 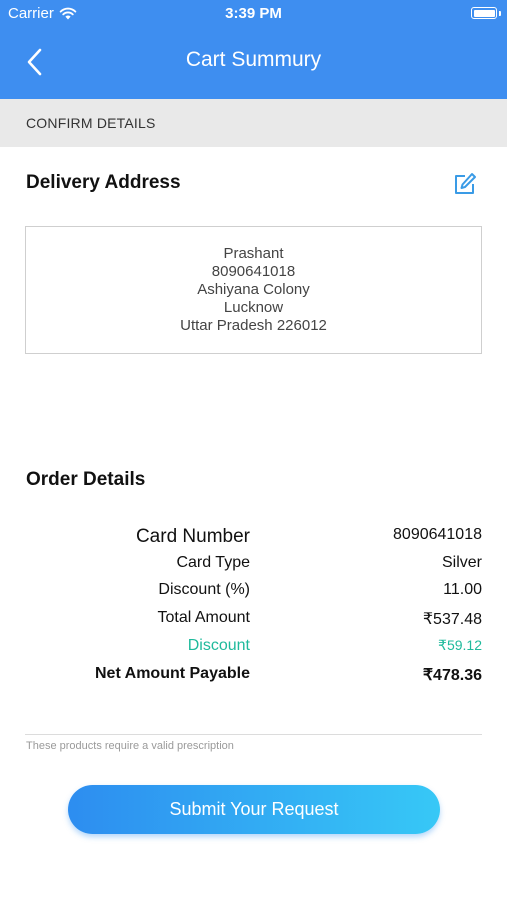 I want to click on card-type-value: Silver, so click(x=461, y=562).